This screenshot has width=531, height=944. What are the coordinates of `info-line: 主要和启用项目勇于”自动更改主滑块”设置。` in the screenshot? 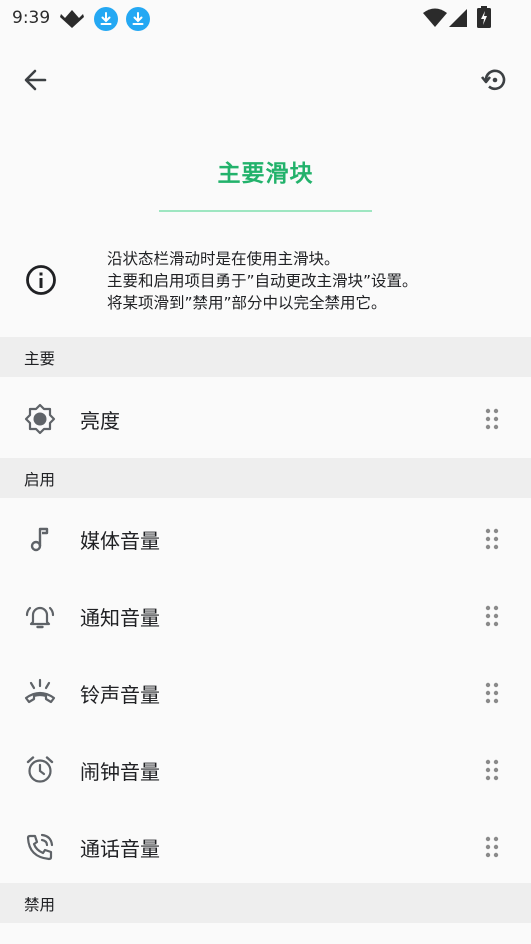 It's located at (262, 281).